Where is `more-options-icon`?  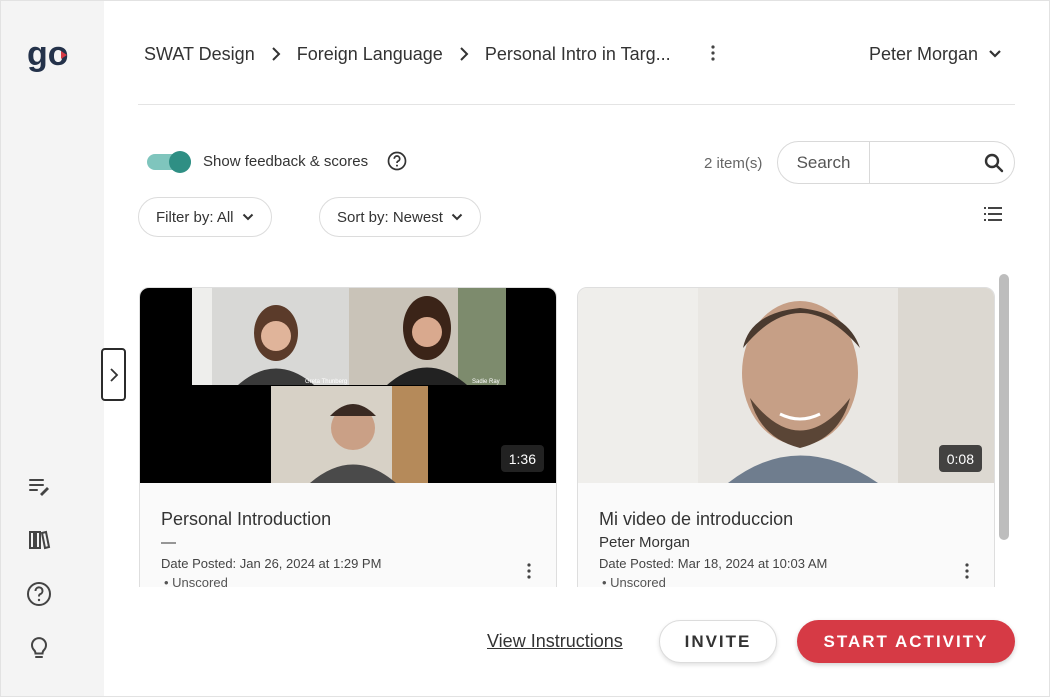 more-options-icon is located at coordinates (713, 53).